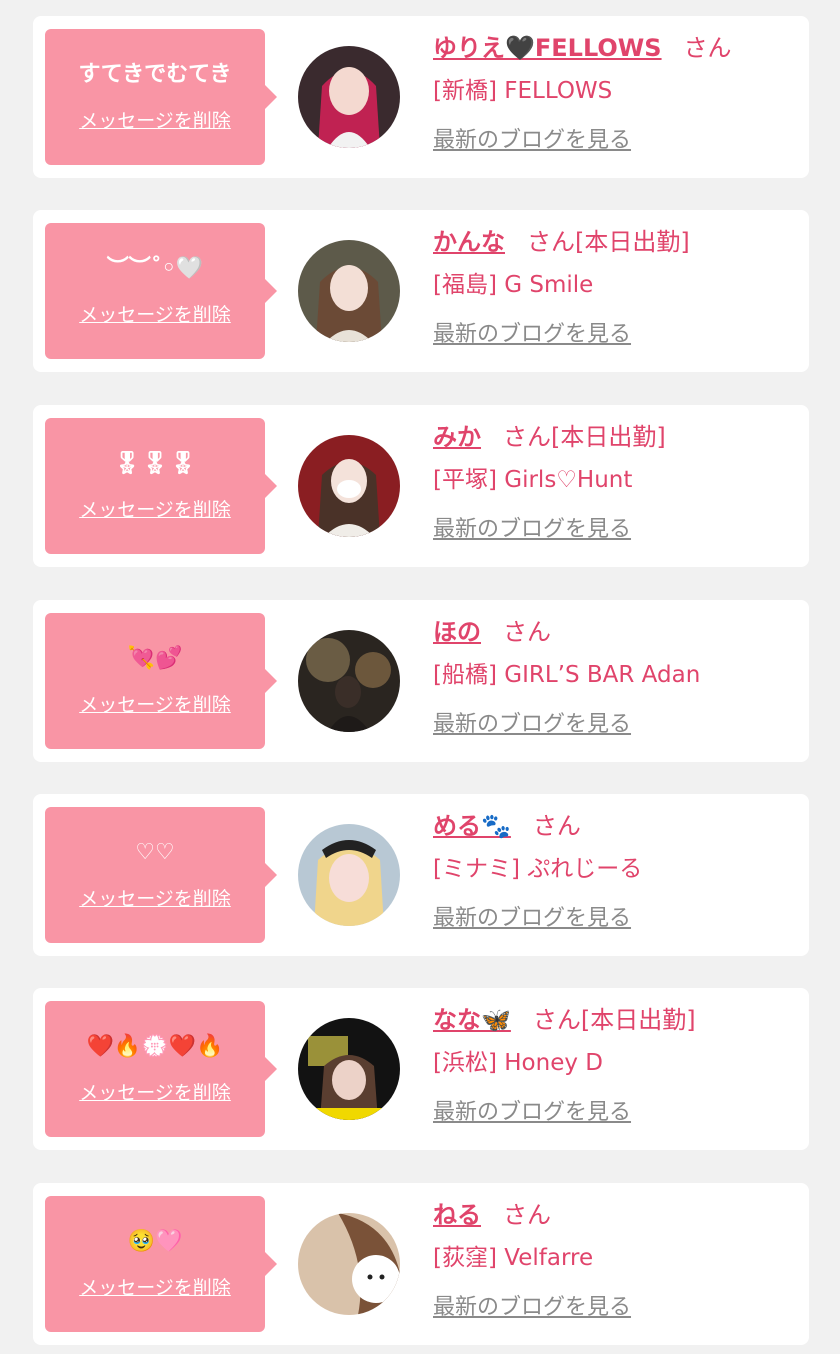  What do you see at coordinates (533, 480) in the screenshot?
I see `area-shop: [平塚] Girls♡Hunt` at bounding box center [533, 480].